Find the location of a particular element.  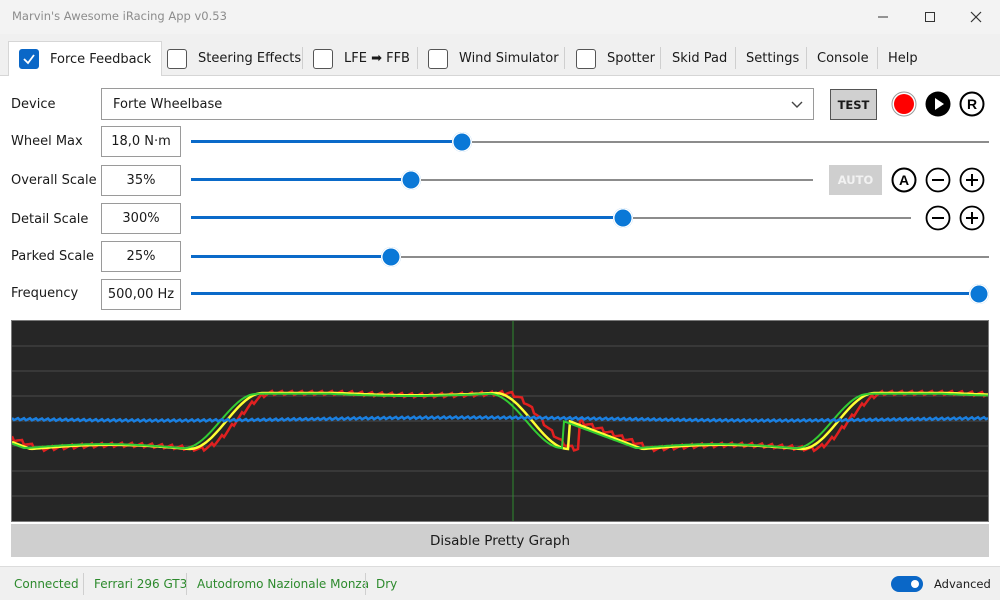

replay-icon: R is located at coordinates (972, 104).